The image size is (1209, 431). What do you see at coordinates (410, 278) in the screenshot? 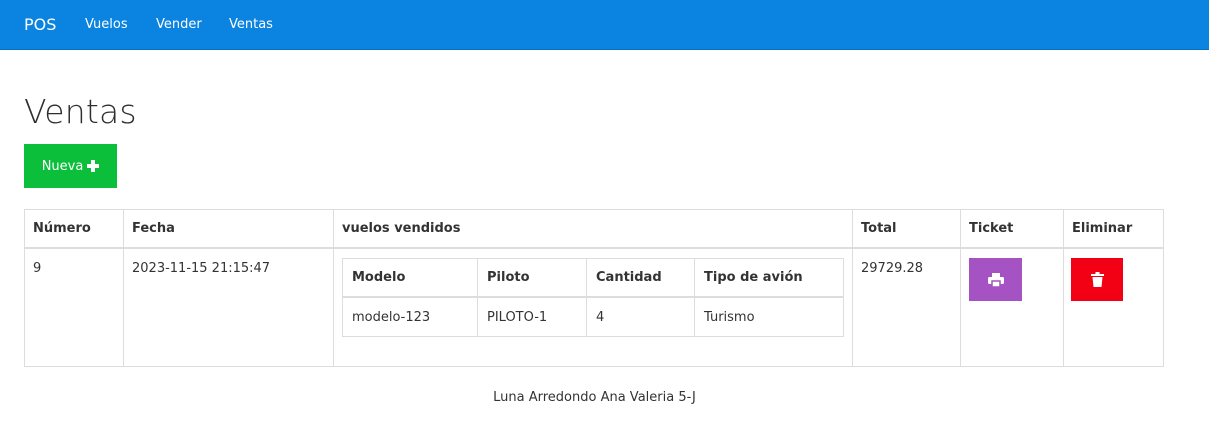
I see `inner-header-modelo: Modelo` at bounding box center [410, 278].